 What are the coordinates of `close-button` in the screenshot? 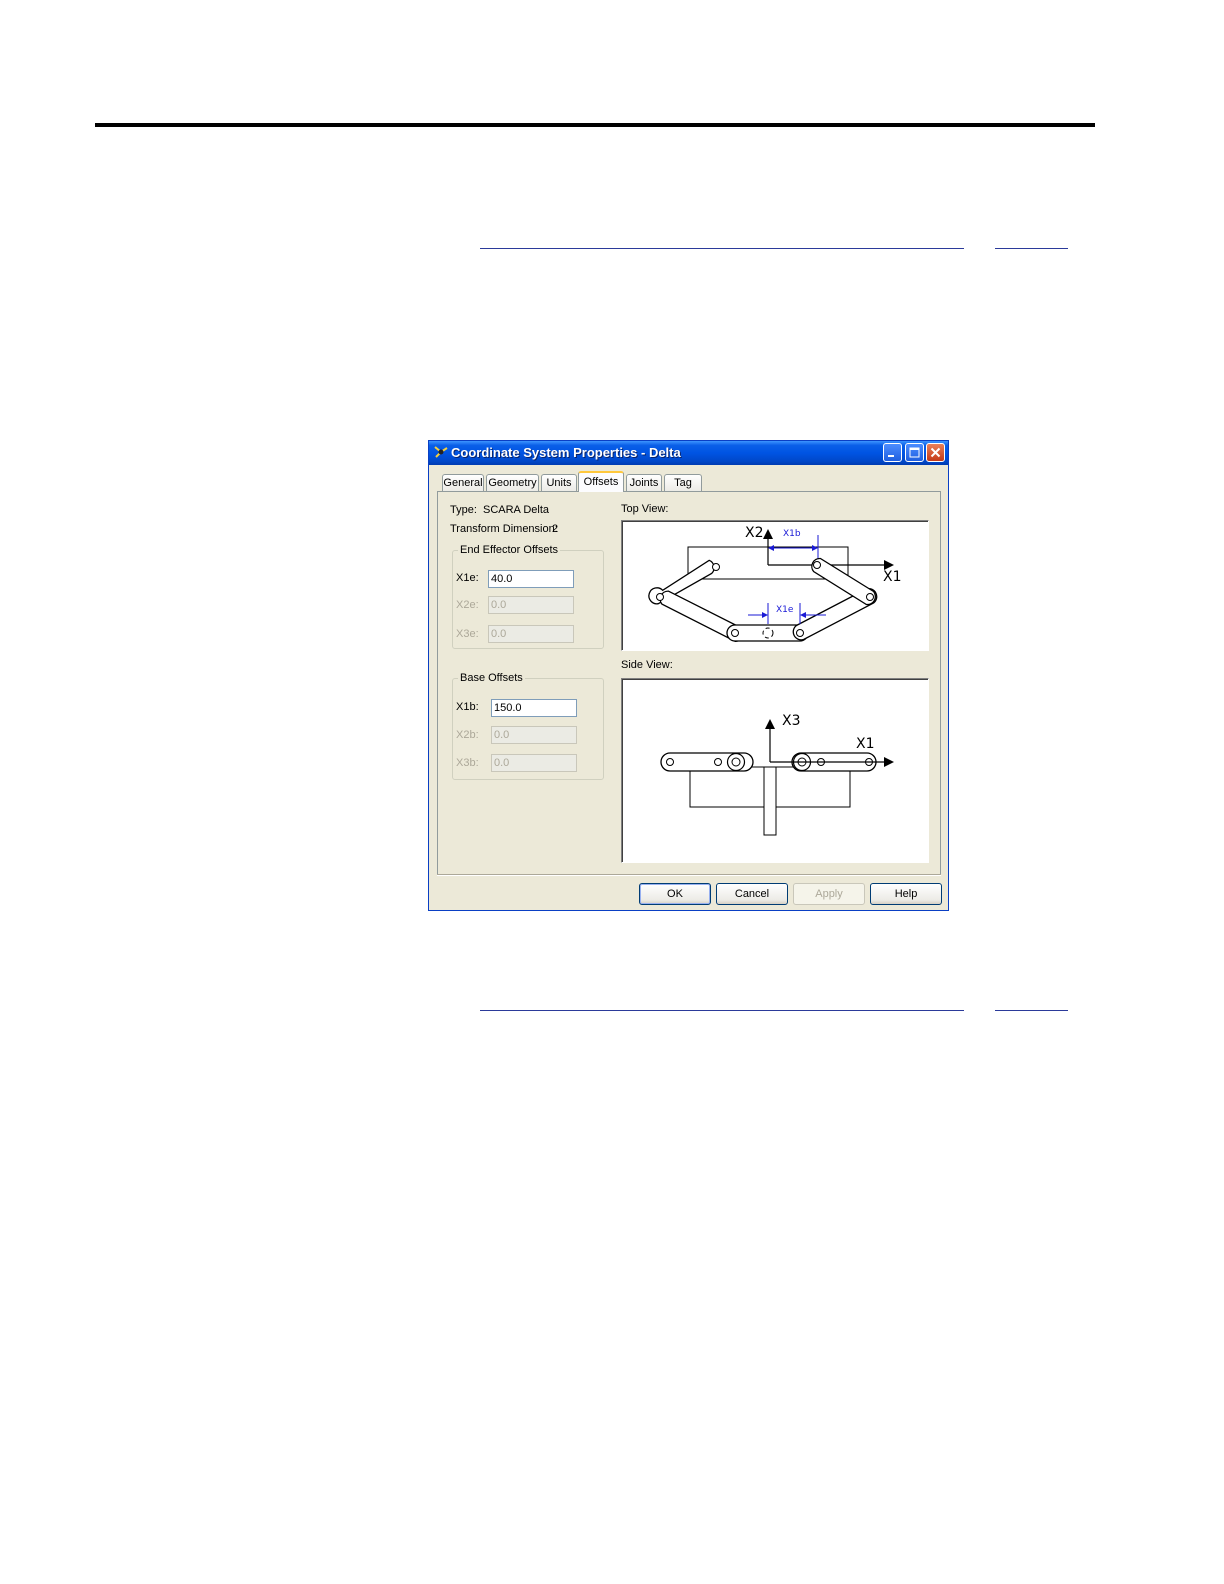 It's located at (935, 452).